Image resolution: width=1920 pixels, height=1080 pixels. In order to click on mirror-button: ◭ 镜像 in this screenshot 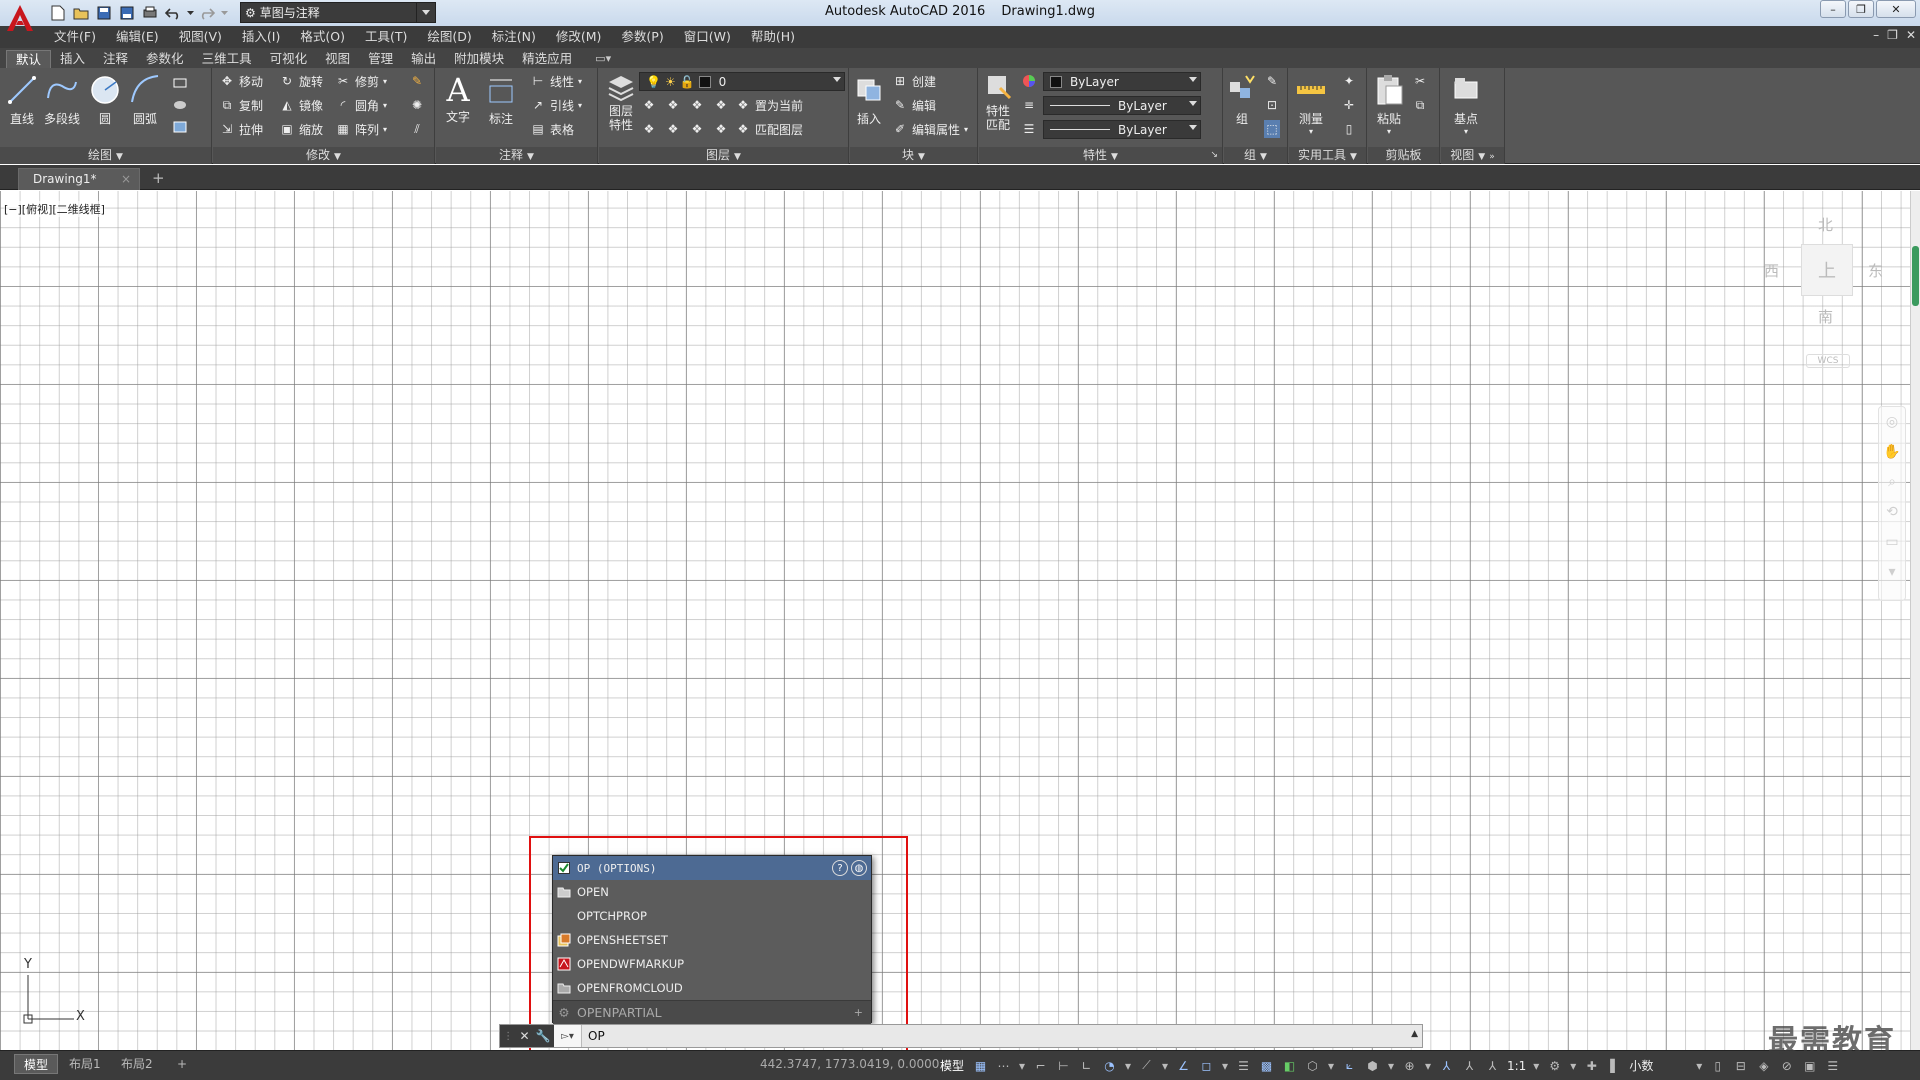, I will do `click(301, 105)`.